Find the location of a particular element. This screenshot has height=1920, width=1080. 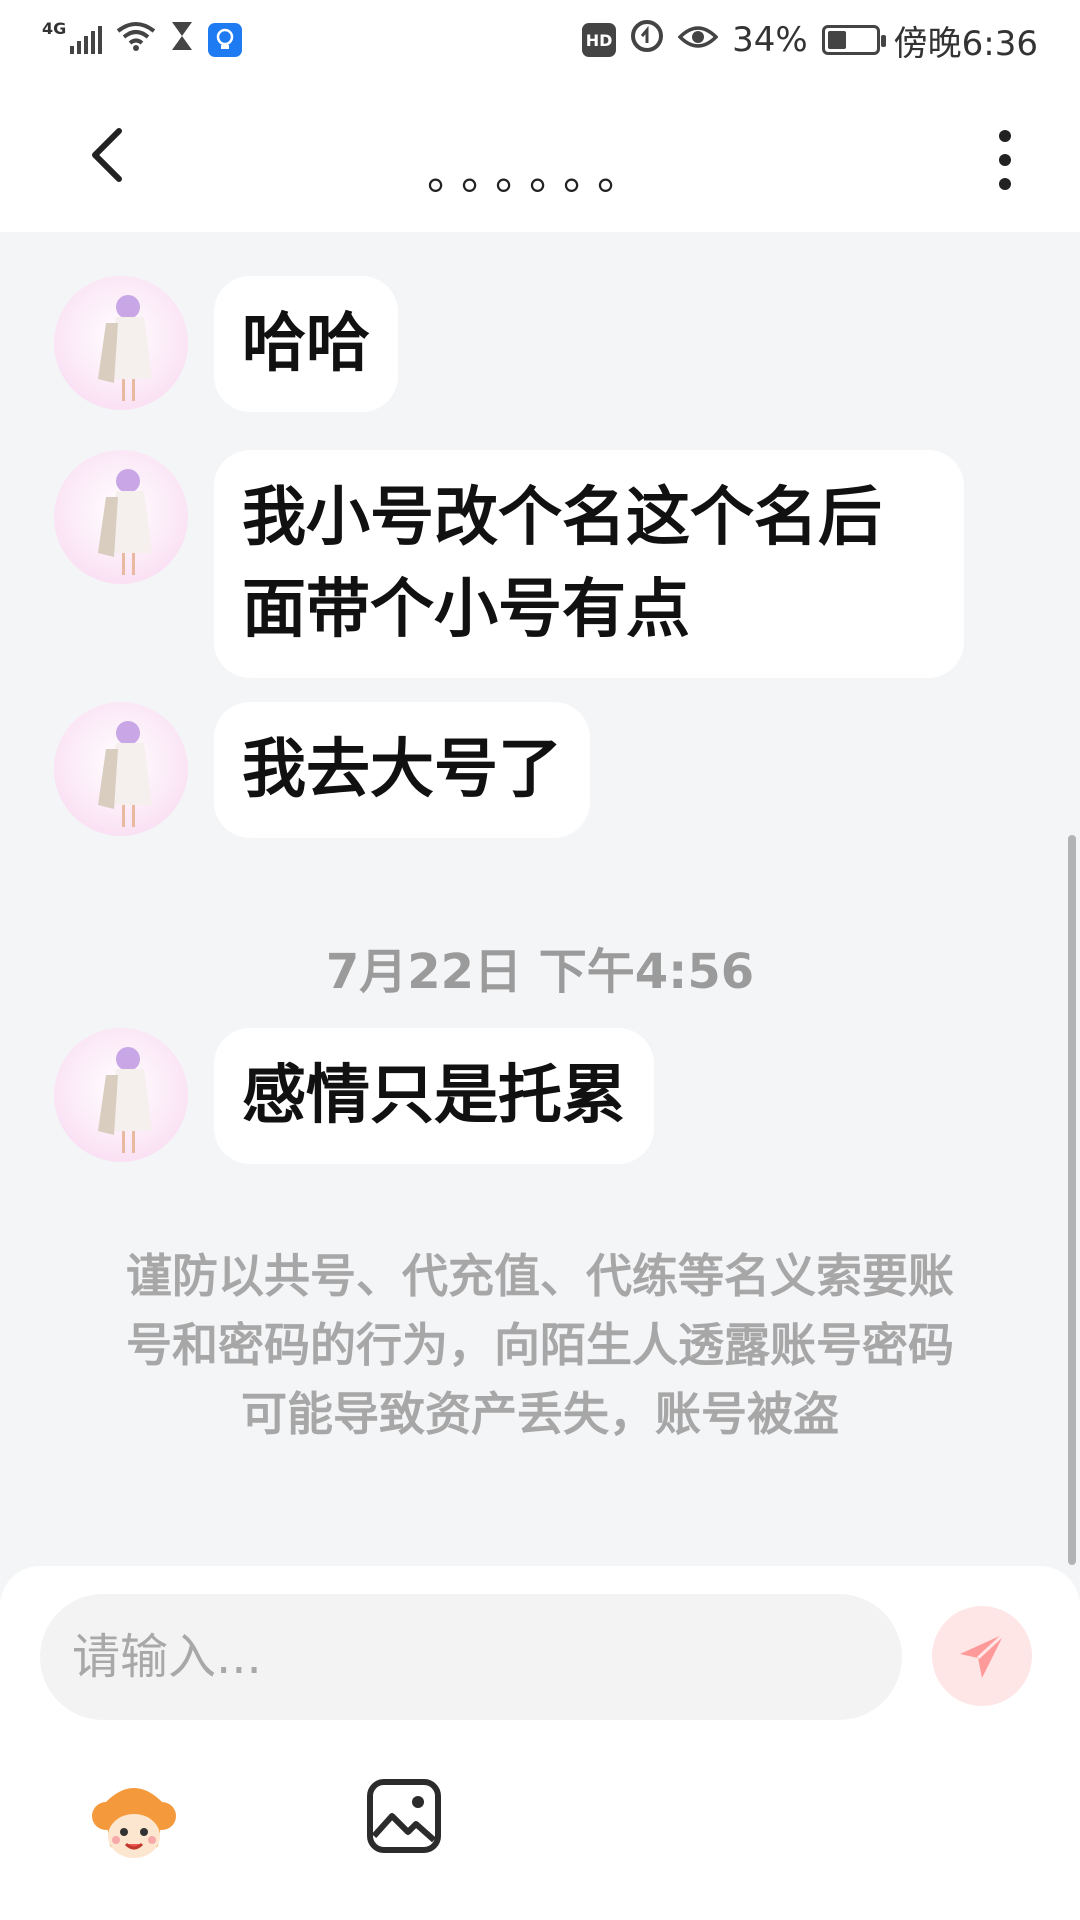

chat-header: 。。。。。。 is located at coordinates (540, 156).